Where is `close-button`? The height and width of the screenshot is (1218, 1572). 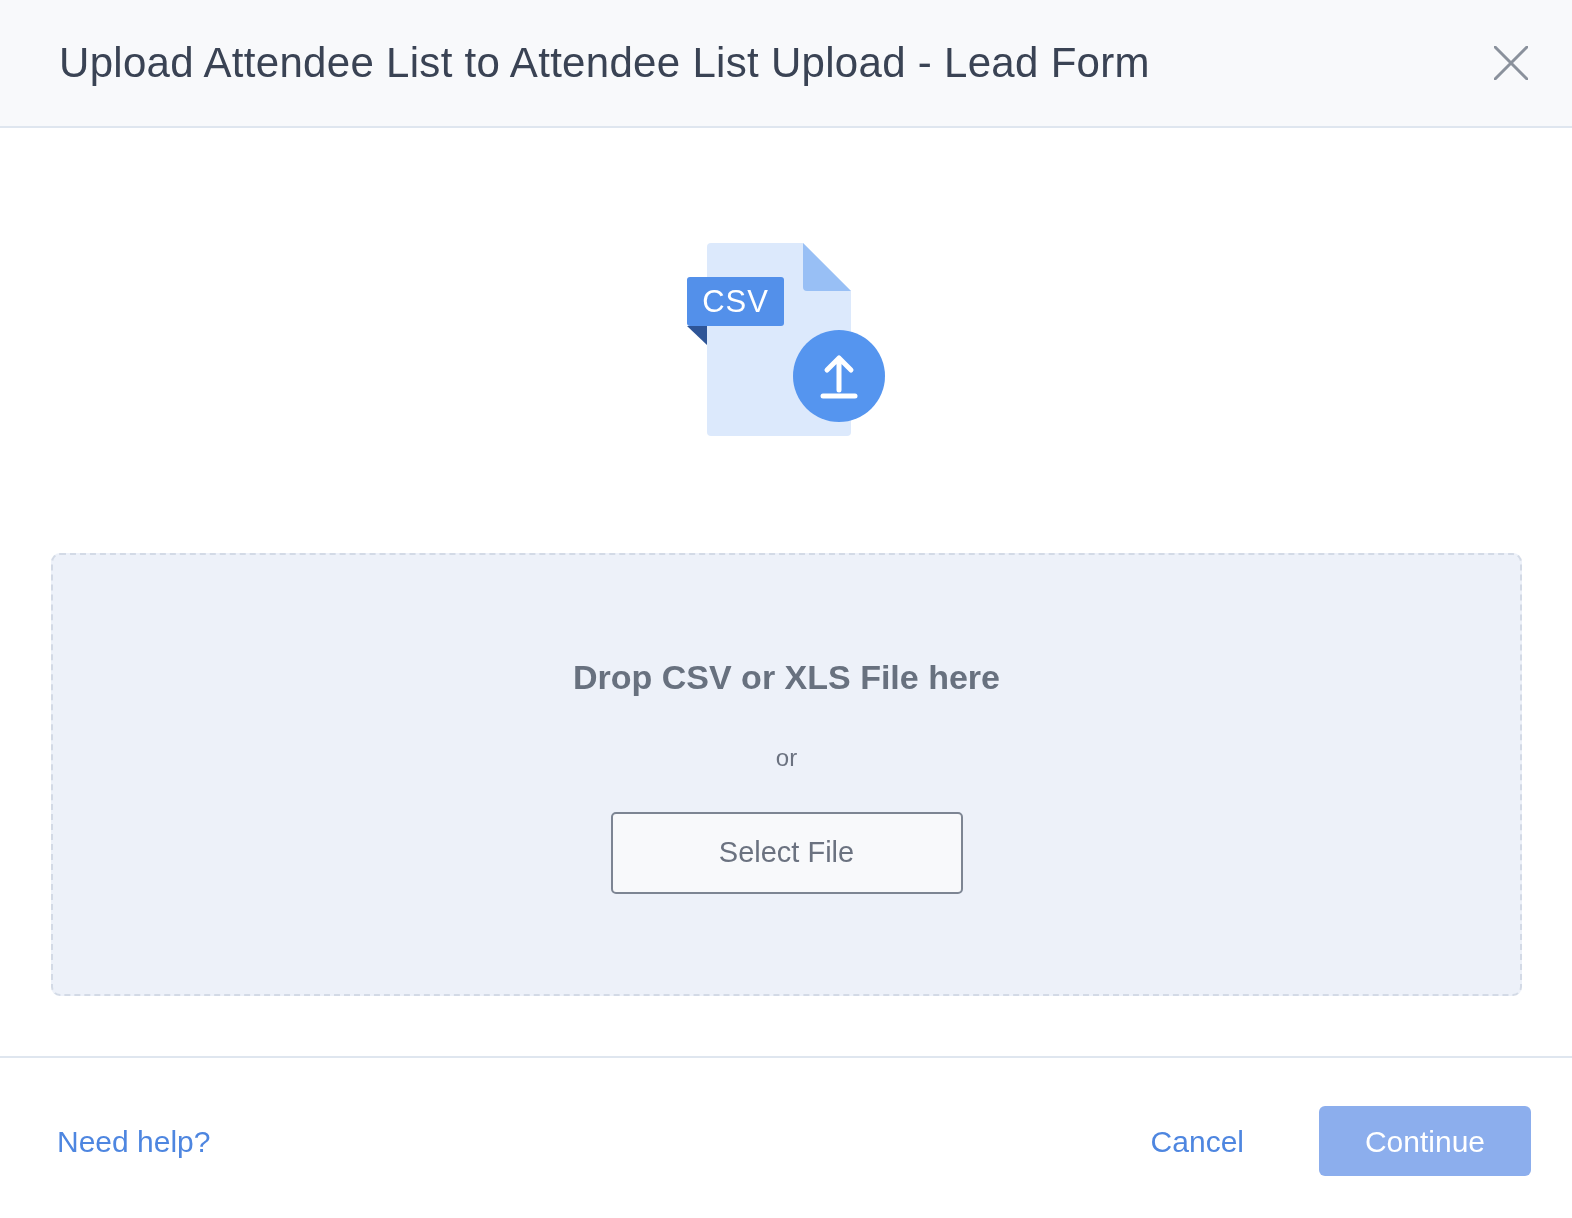 close-button is located at coordinates (1511, 63).